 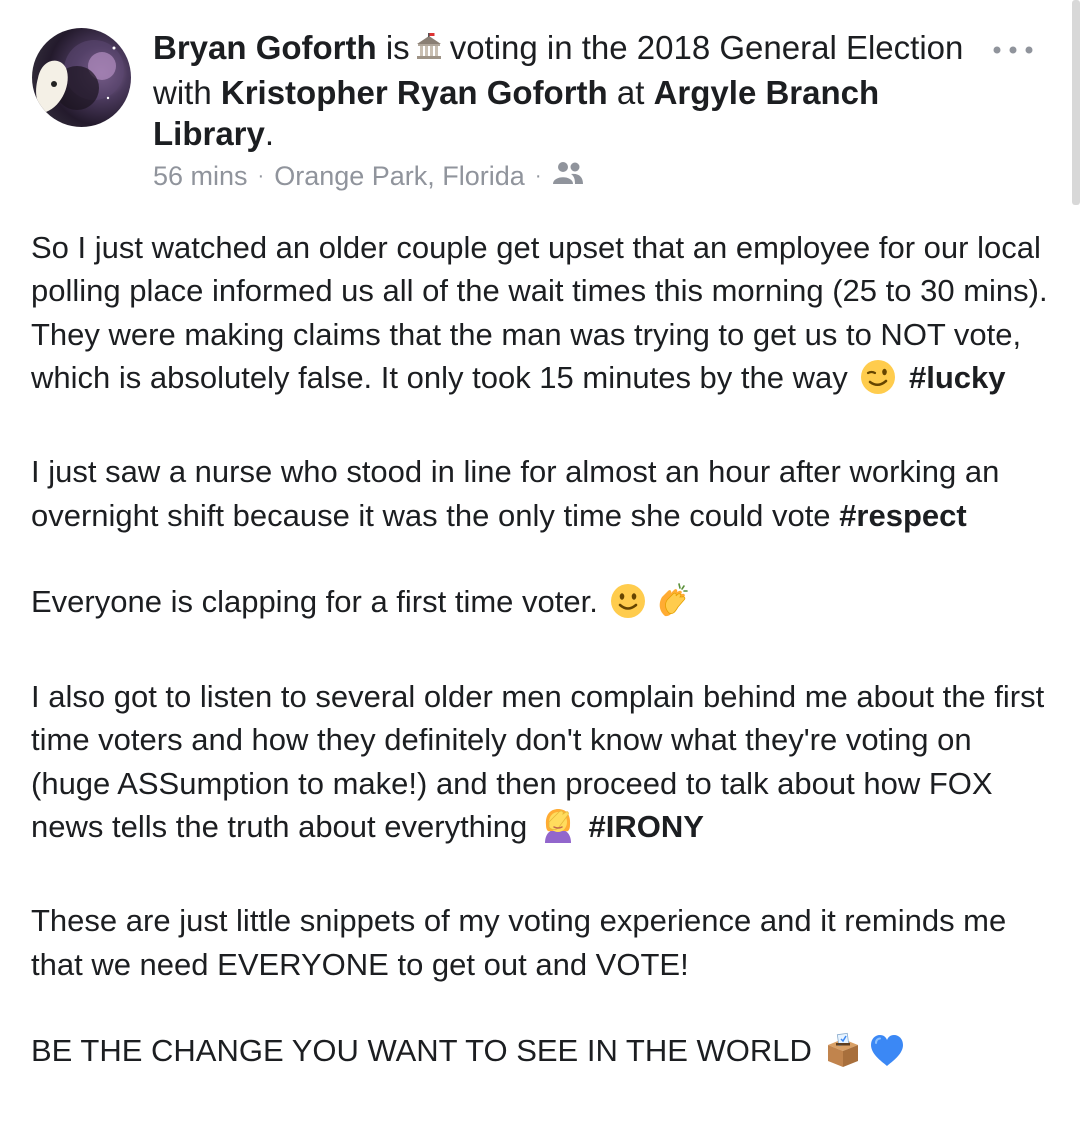 I want to click on title-period: ., so click(x=269, y=133).